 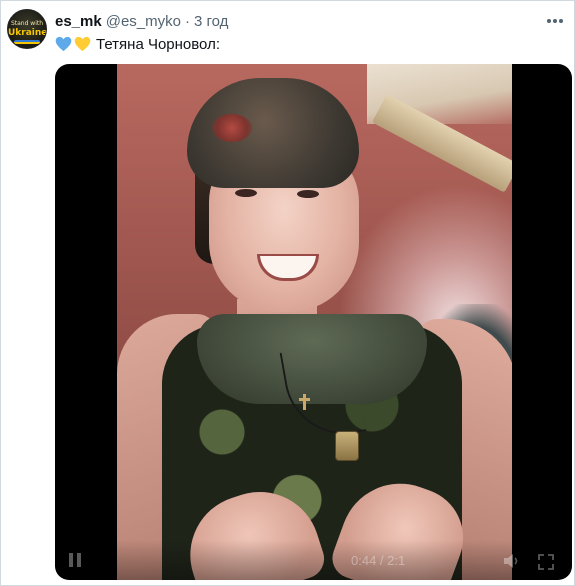 I want to click on right-eye, so click(x=308, y=194).